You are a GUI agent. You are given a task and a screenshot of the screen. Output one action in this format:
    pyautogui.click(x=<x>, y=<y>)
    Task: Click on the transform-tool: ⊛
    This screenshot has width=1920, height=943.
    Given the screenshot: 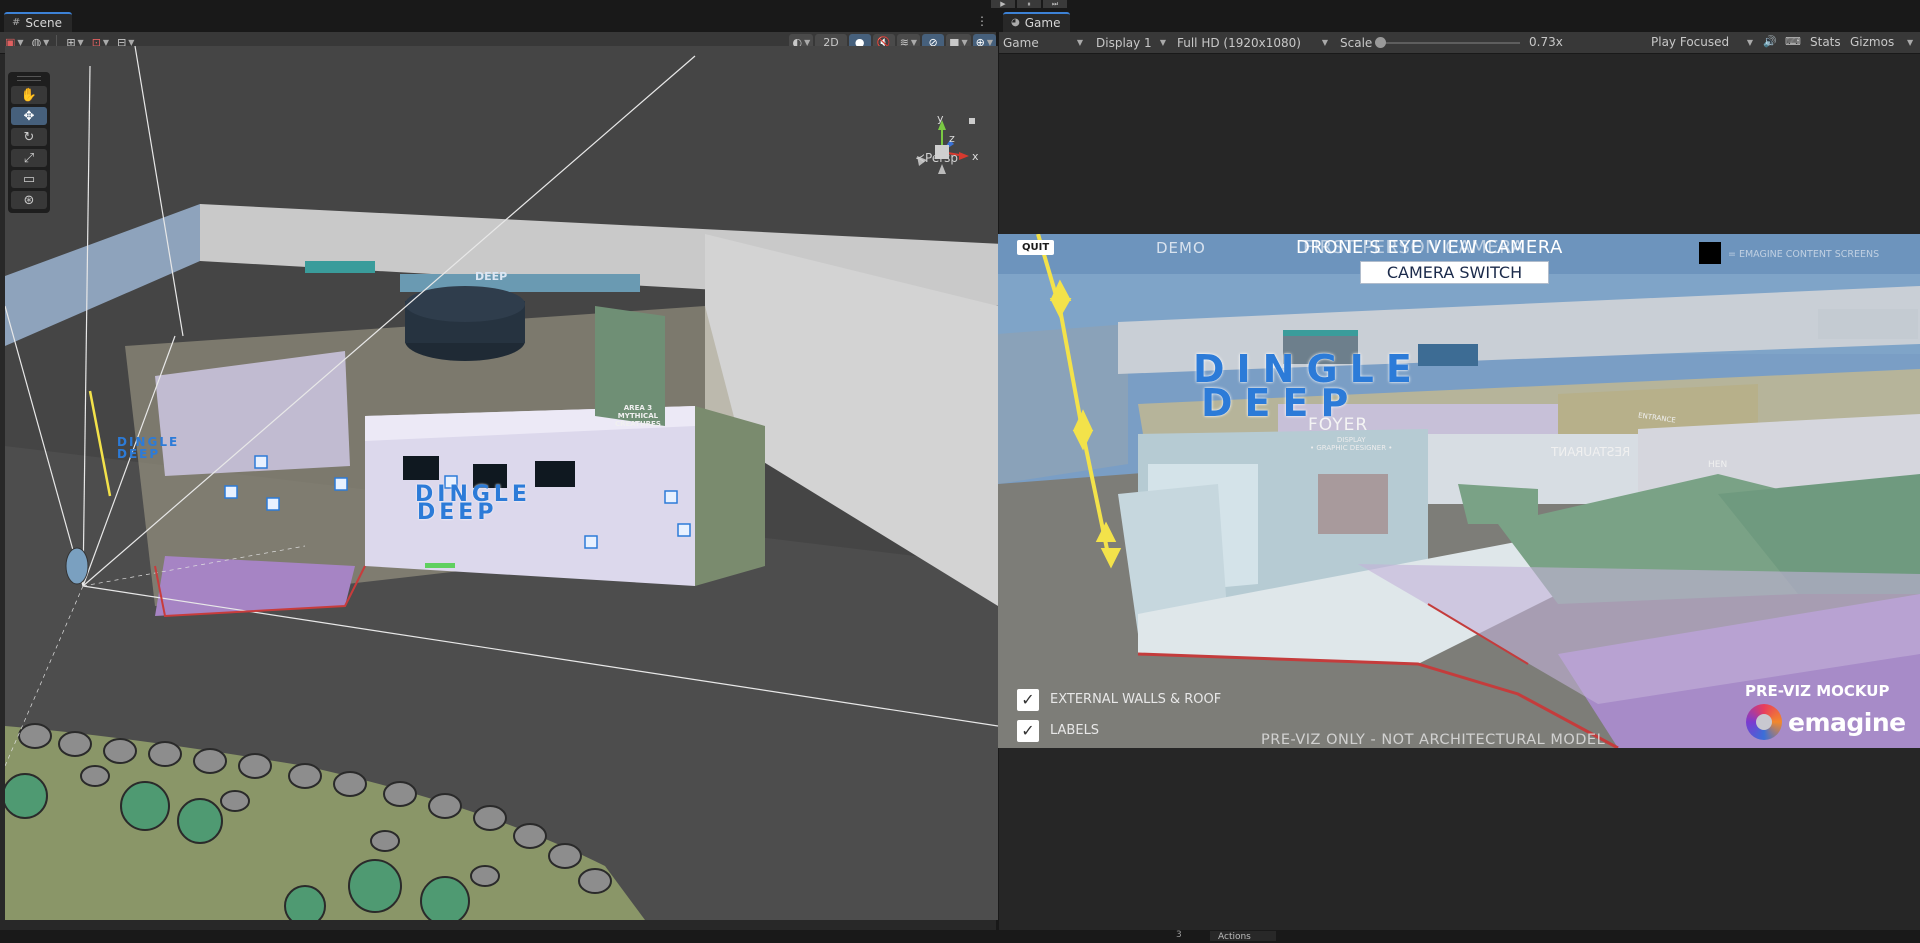 What is the action you would take?
    pyautogui.click(x=29, y=200)
    